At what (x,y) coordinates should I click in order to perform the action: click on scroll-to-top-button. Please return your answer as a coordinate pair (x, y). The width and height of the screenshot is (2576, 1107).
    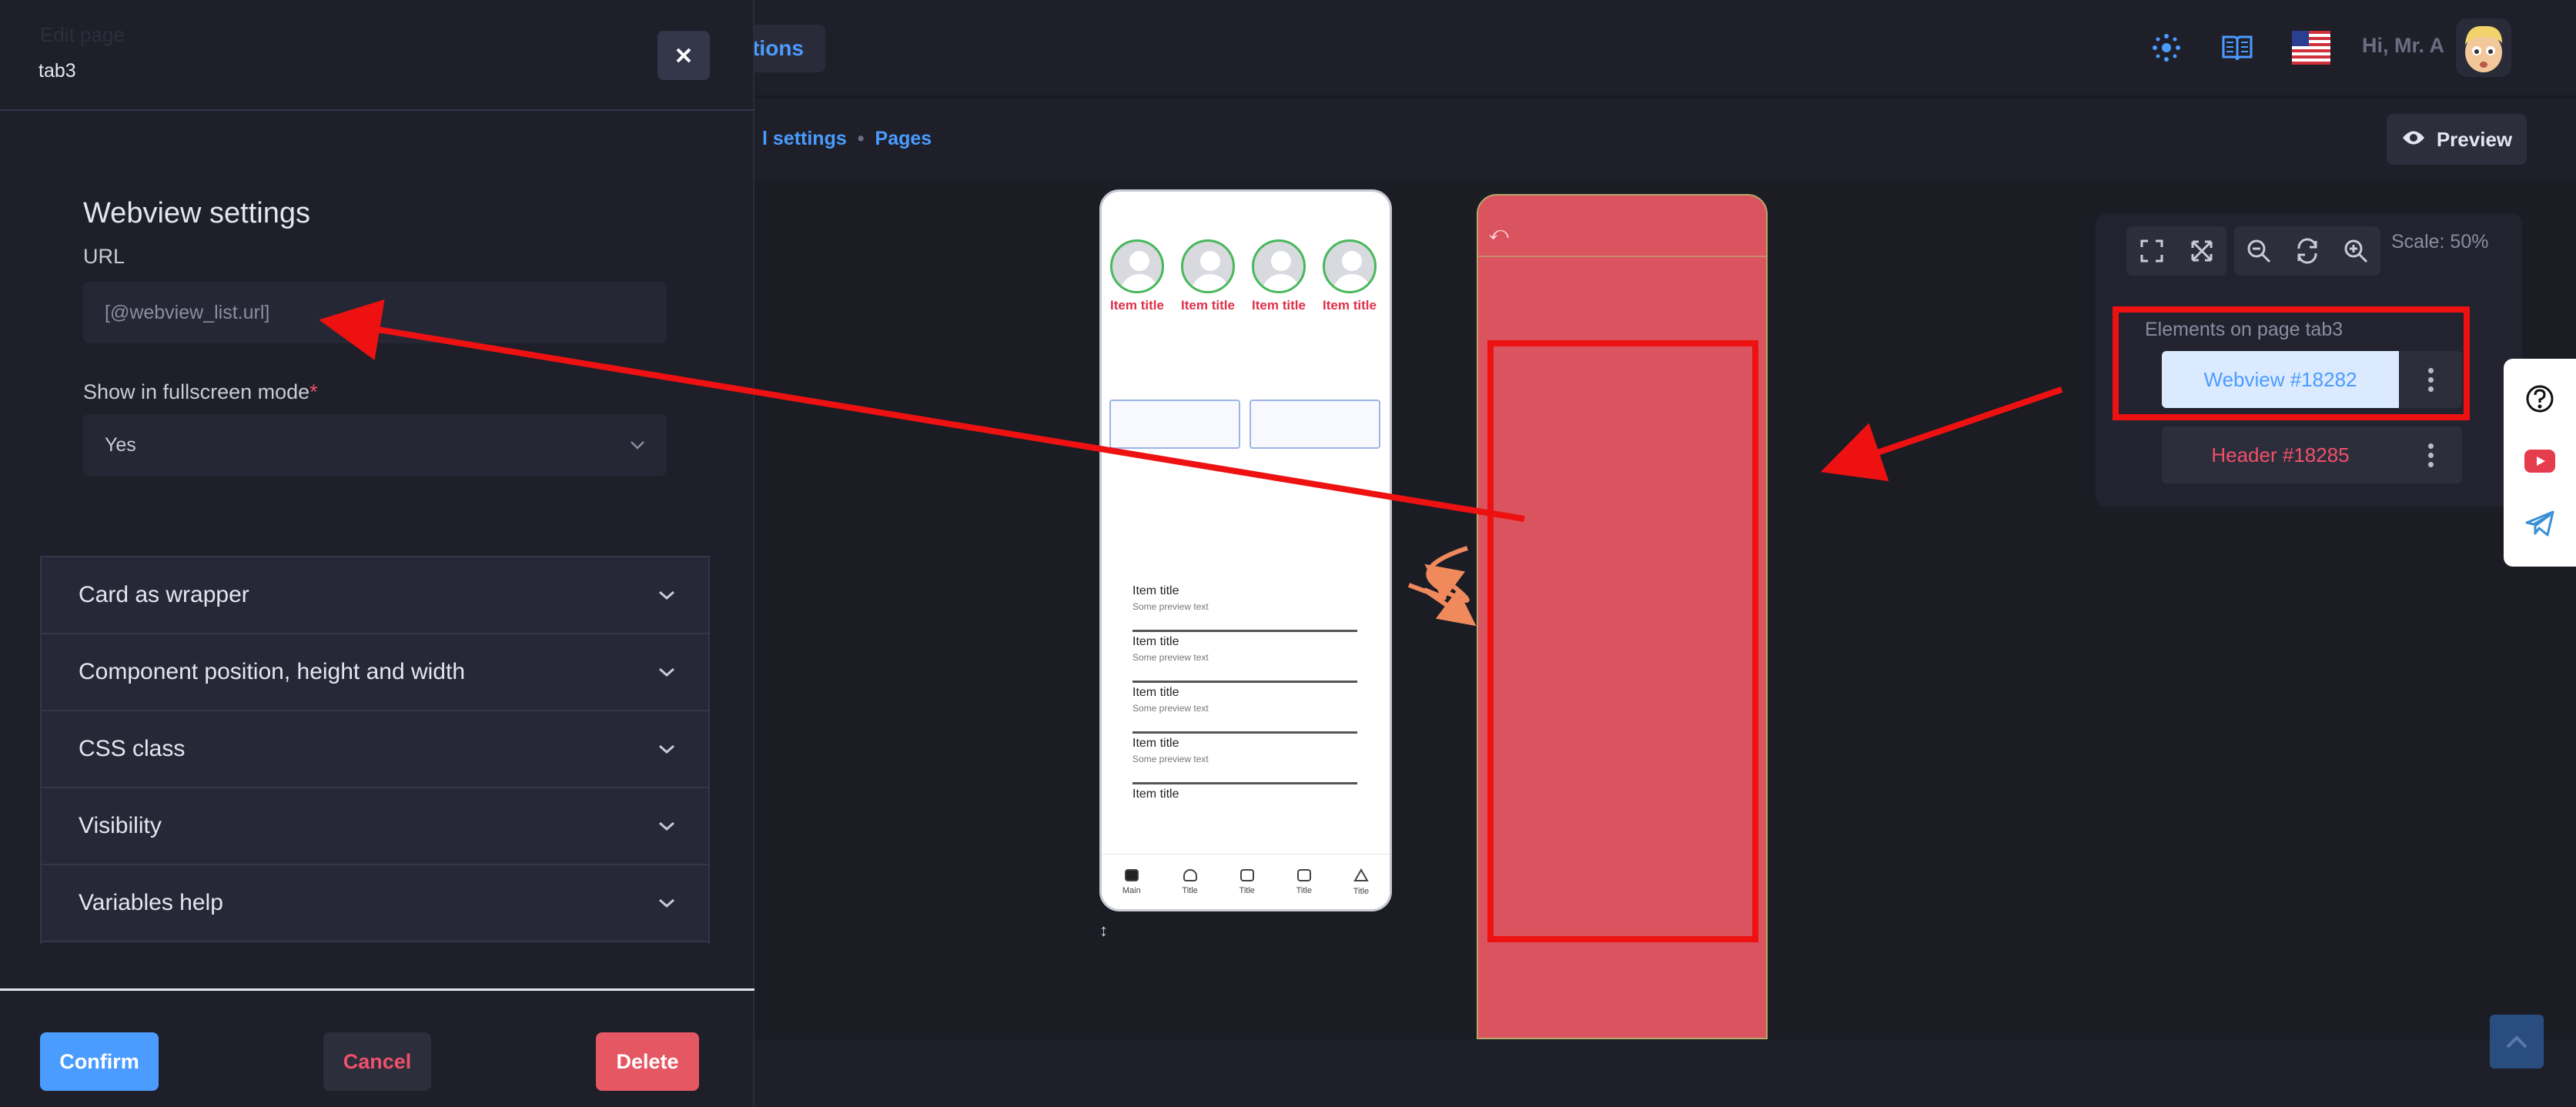
    Looking at the image, I should click on (2517, 1042).